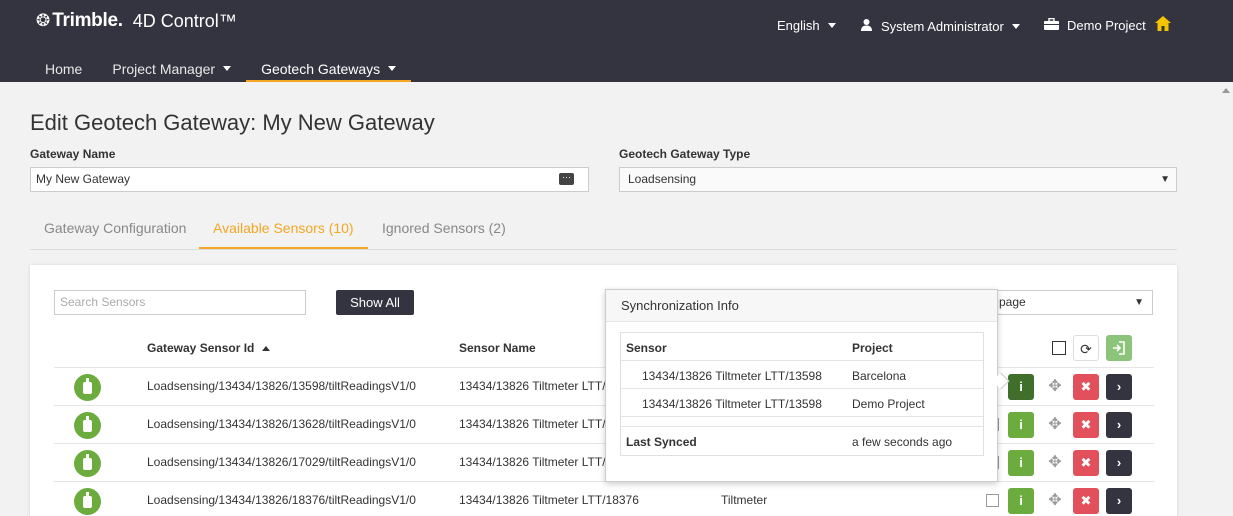 This screenshot has width=1233, height=516. I want to click on sort-ascending-icon, so click(266, 349).